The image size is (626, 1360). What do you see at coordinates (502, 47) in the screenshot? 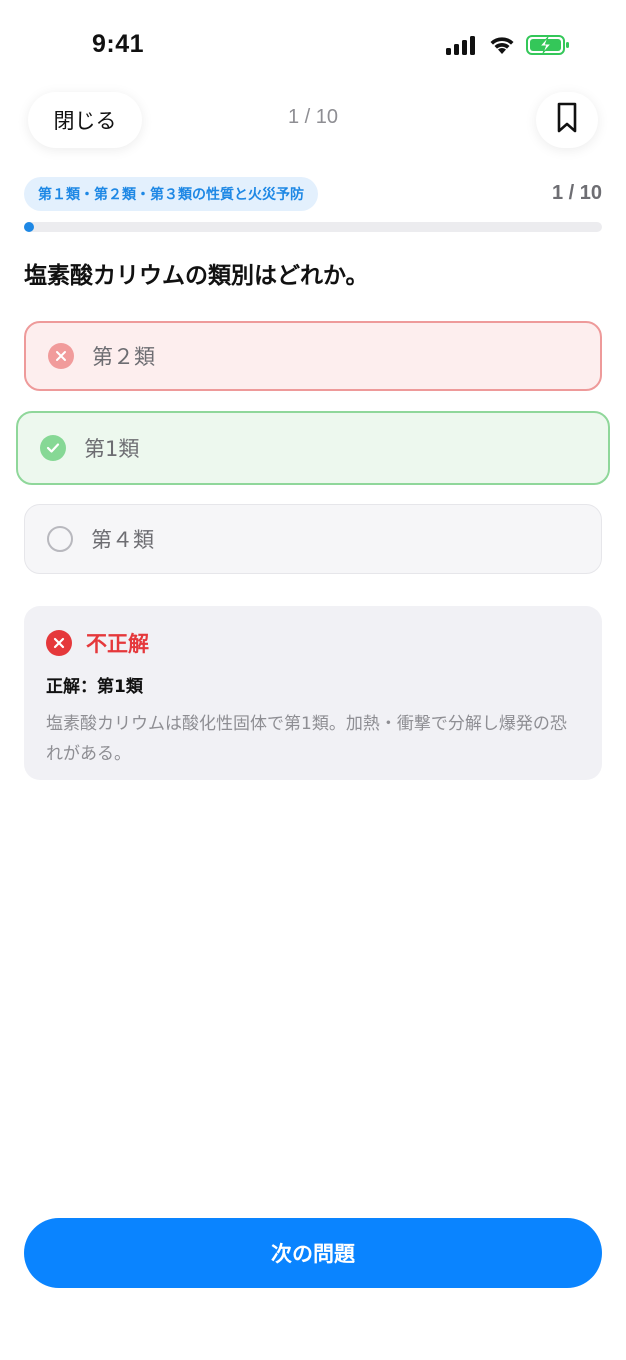
I see `wifi-icon` at bounding box center [502, 47].